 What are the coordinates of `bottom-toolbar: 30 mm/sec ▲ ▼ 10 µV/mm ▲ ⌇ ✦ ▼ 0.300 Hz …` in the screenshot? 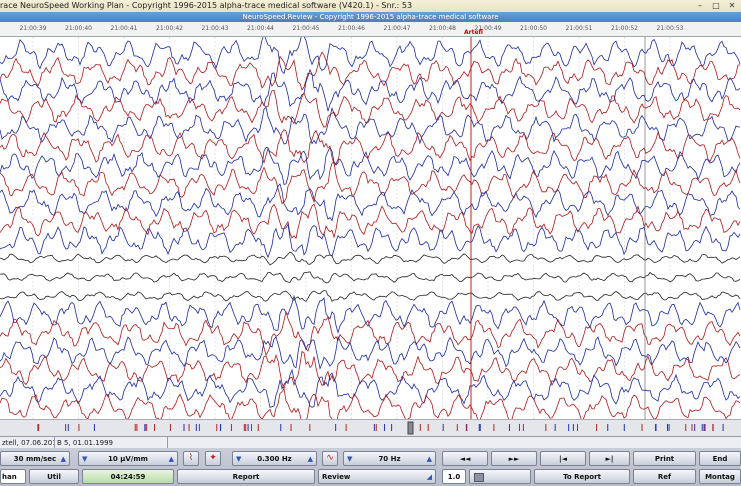 It's located at (370, 467).